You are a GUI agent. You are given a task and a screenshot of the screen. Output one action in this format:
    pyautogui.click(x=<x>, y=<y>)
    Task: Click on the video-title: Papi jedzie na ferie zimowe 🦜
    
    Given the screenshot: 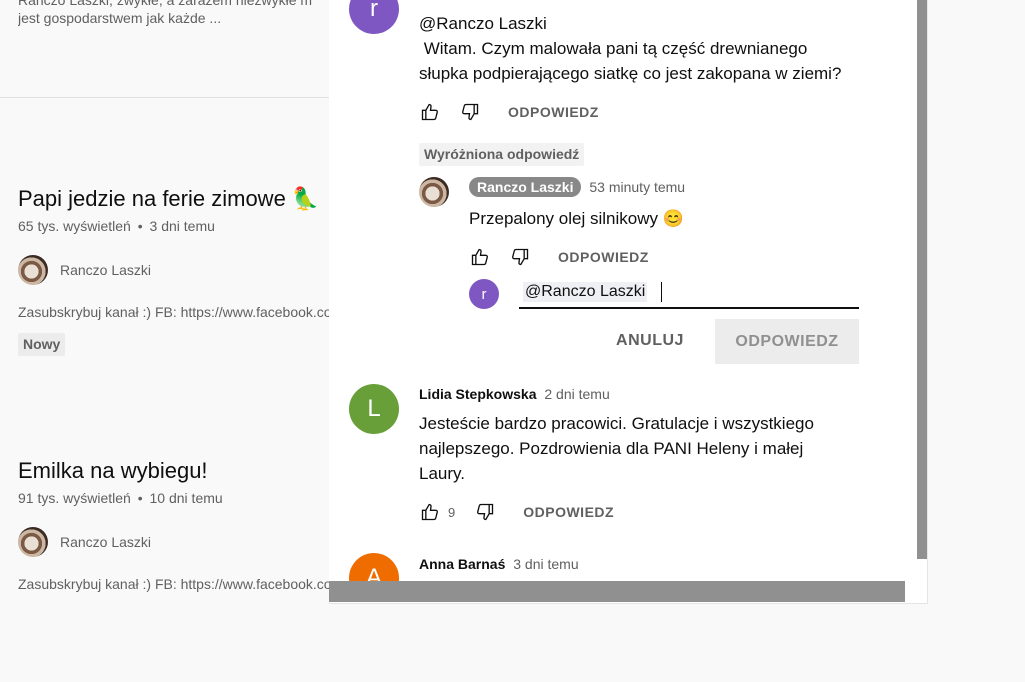 What is the action you would take?
    pyautogui.click(x=168, y=199)
    